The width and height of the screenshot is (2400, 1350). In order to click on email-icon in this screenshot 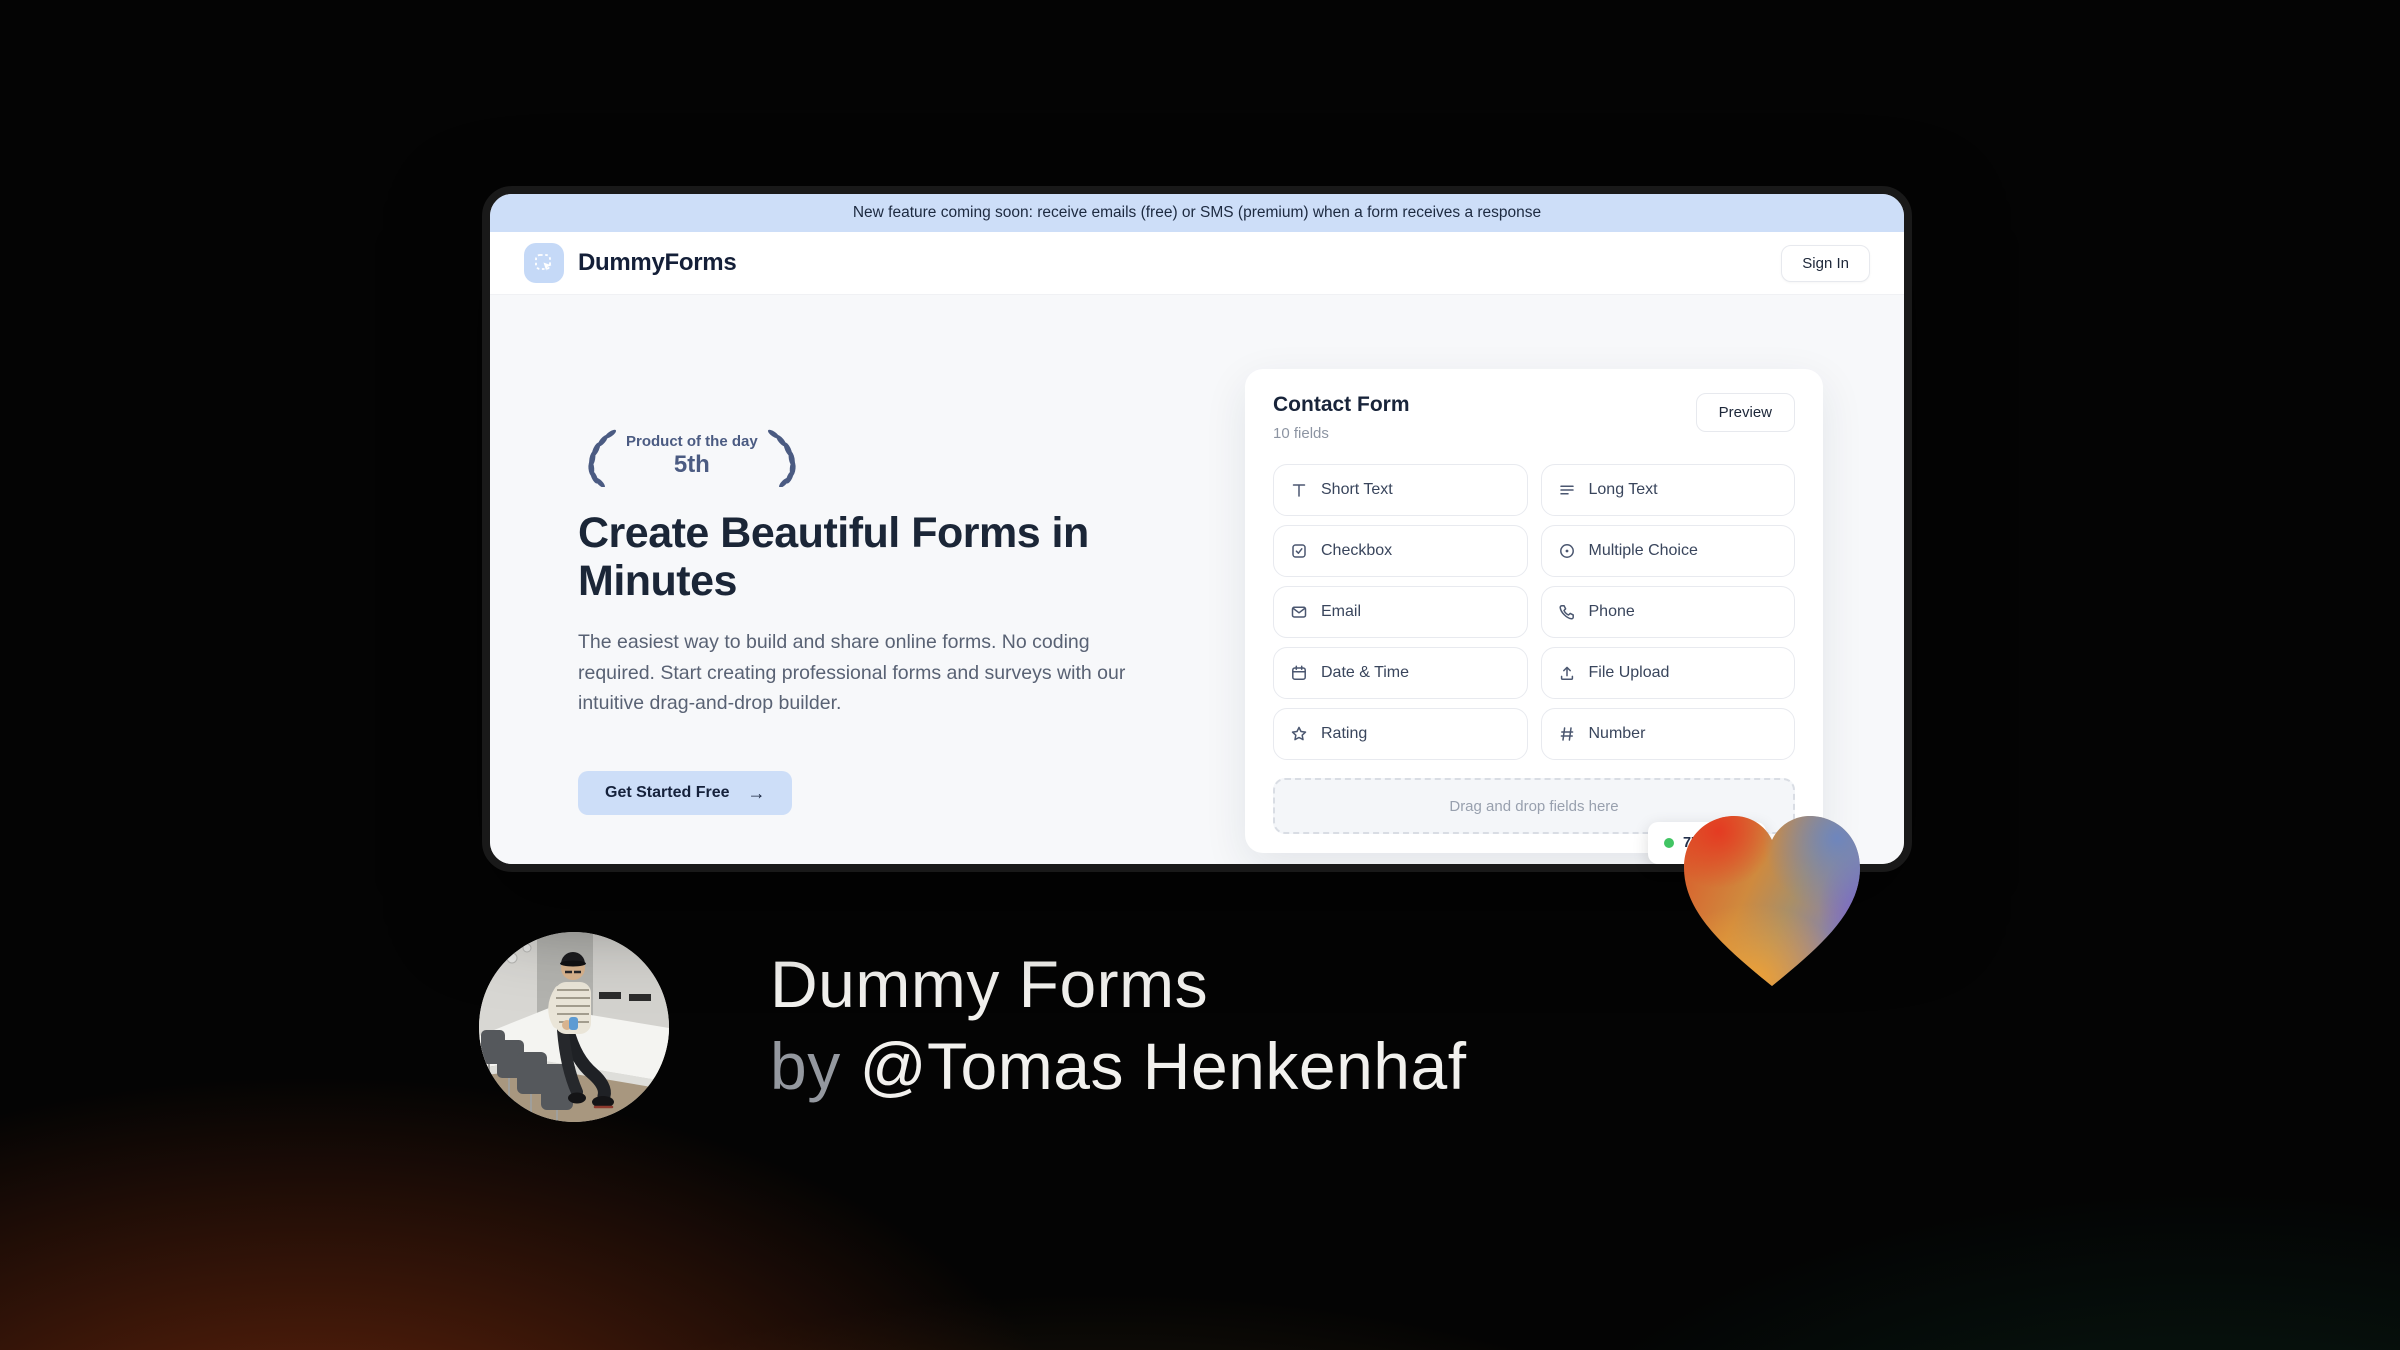, I will do `click(1299, 612)`.